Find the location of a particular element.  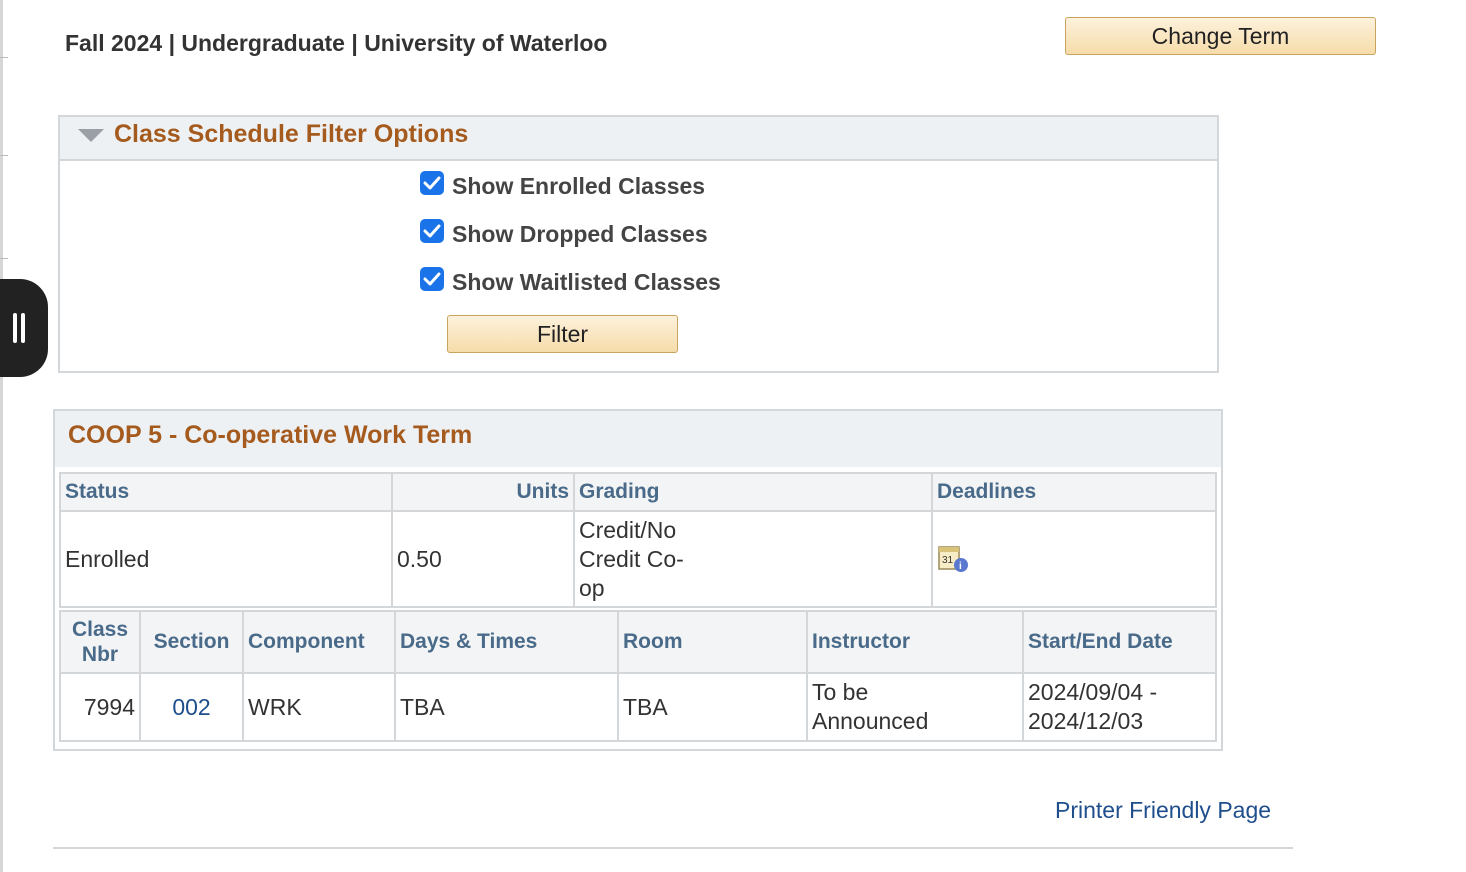

svg-text: i is located at coordinates (960, 566).